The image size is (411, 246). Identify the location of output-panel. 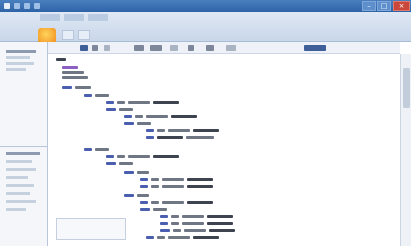
(91, 229).